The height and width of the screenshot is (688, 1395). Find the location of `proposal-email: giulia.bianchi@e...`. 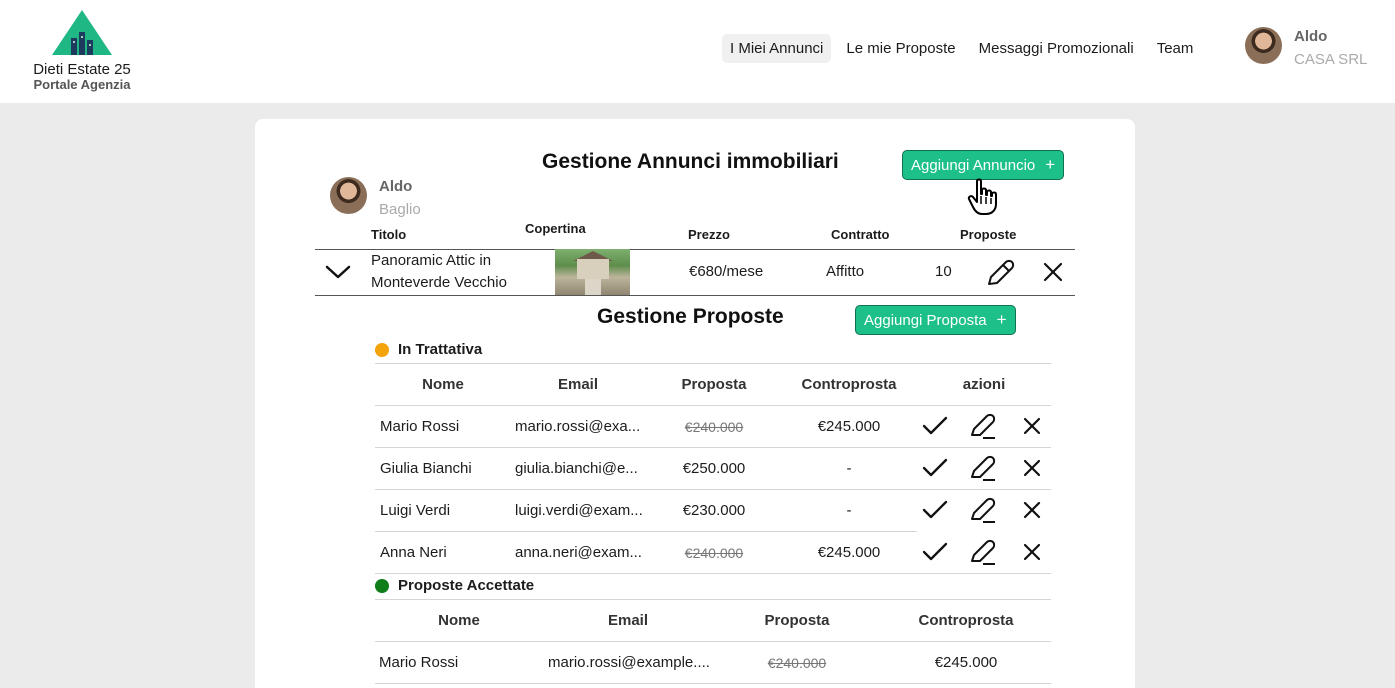

proposal-email: giulia.bianchi@e... is located at coordinates (576, 468).